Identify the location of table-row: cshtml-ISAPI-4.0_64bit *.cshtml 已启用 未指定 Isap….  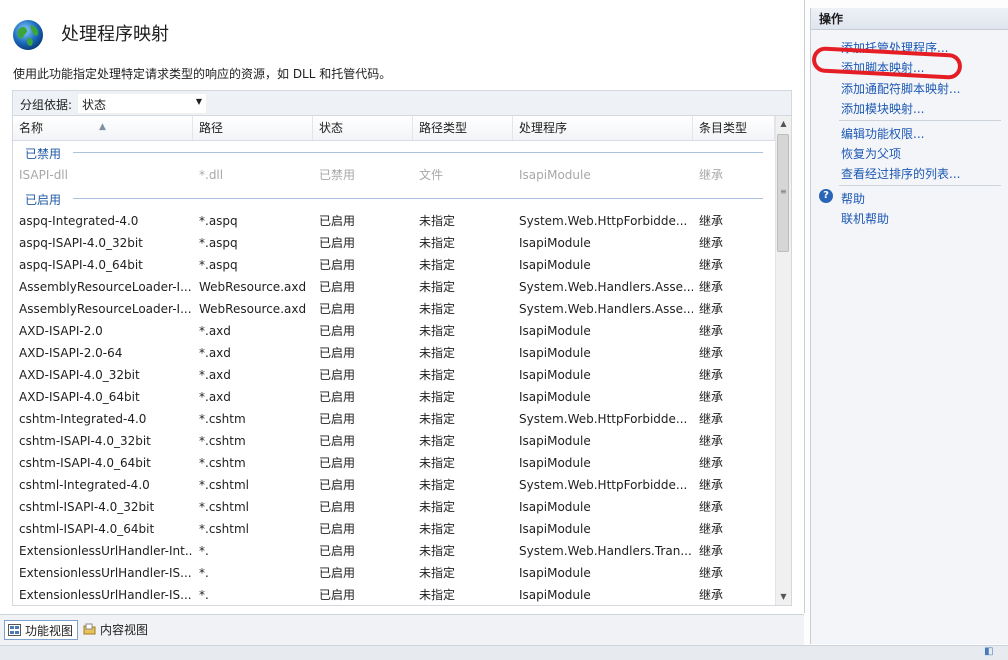
(394, 529).